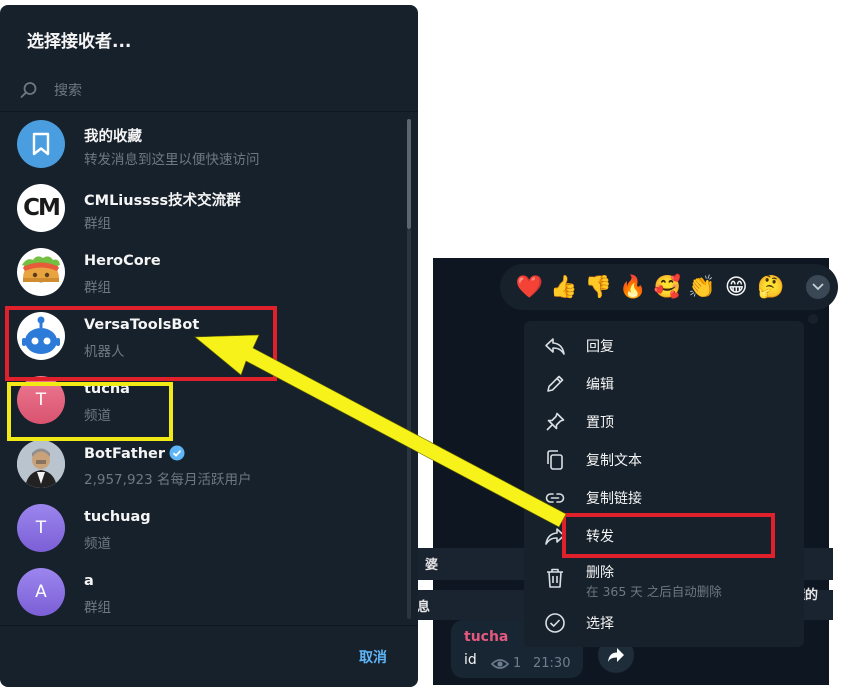  Describe the element at coordinates (664, 459) in the screenshot. I see `menu-item-copy-text: 复制文本` at that location.